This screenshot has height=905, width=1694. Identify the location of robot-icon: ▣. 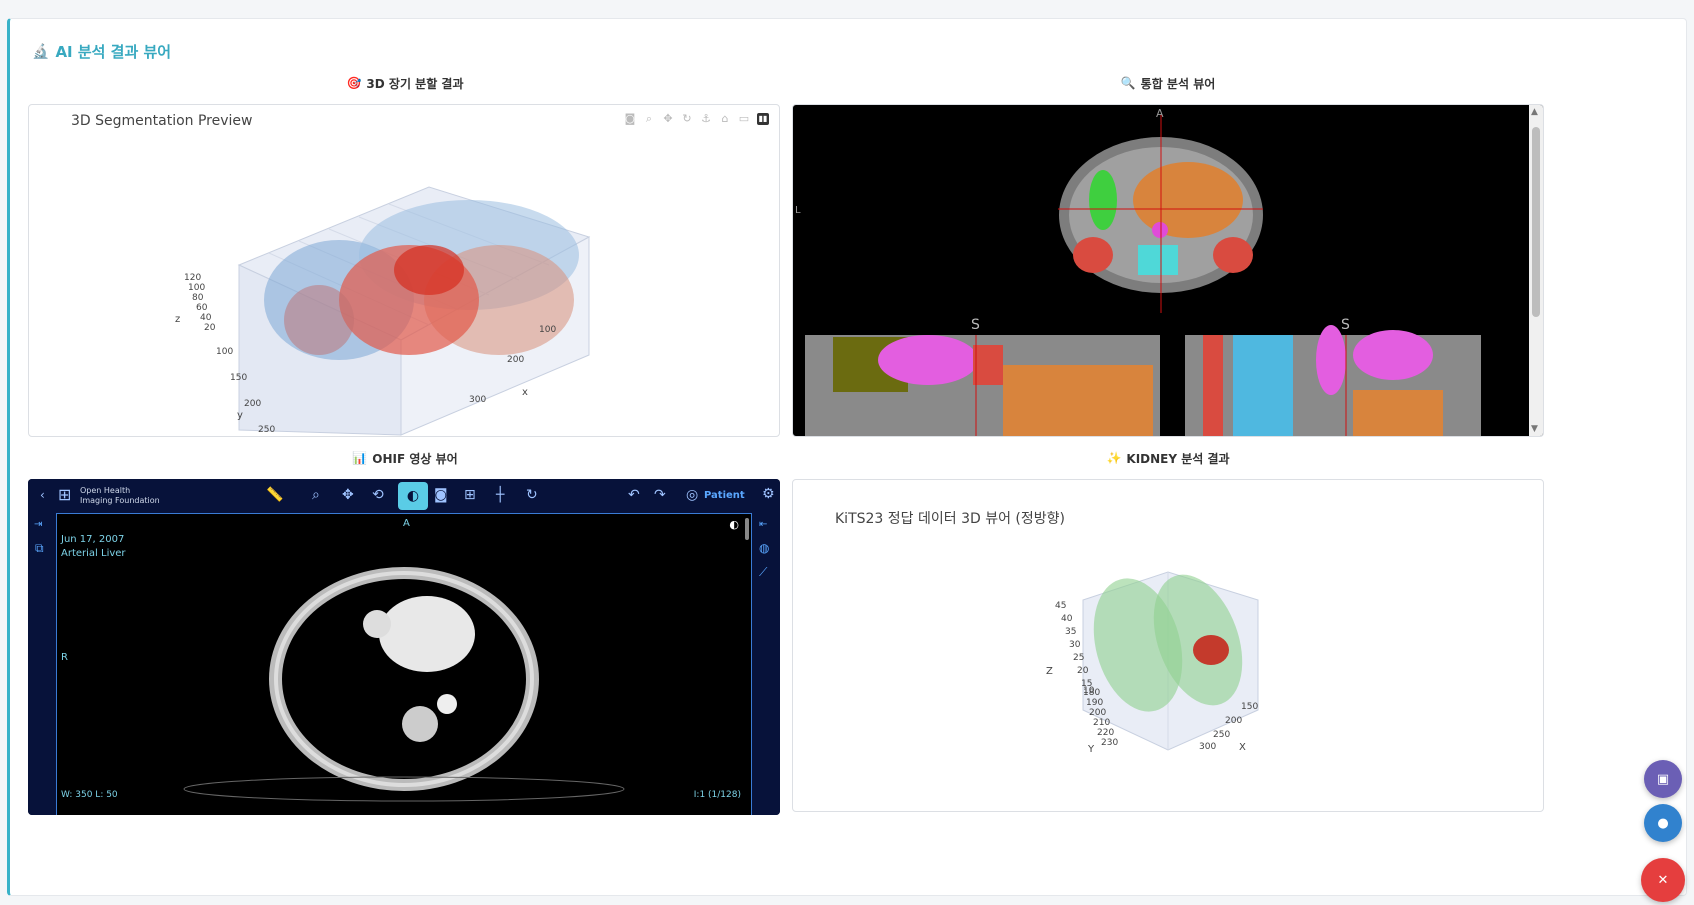
(1663, 779).